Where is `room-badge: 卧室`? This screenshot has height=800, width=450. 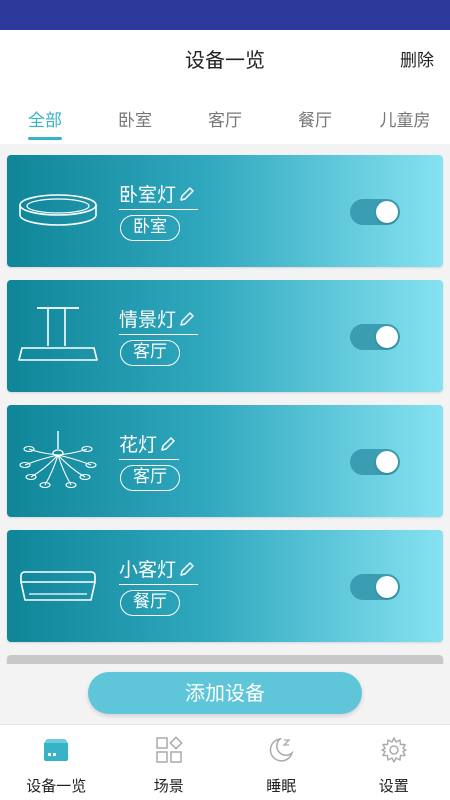 room-badge: 卧室 is located at coordinates (150, 228).